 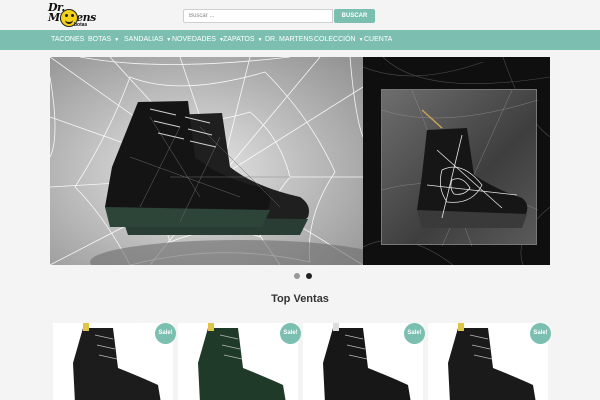 I want to click on nav-item-coleccion: COLECCIÓN ▼, so click(x=339, y=40).